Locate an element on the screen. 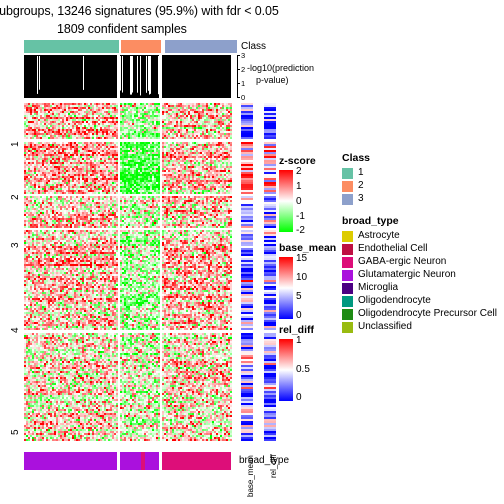  legend-z-score: z-score 2 1 0 -1 -2 is located at coordinates (297, 195).